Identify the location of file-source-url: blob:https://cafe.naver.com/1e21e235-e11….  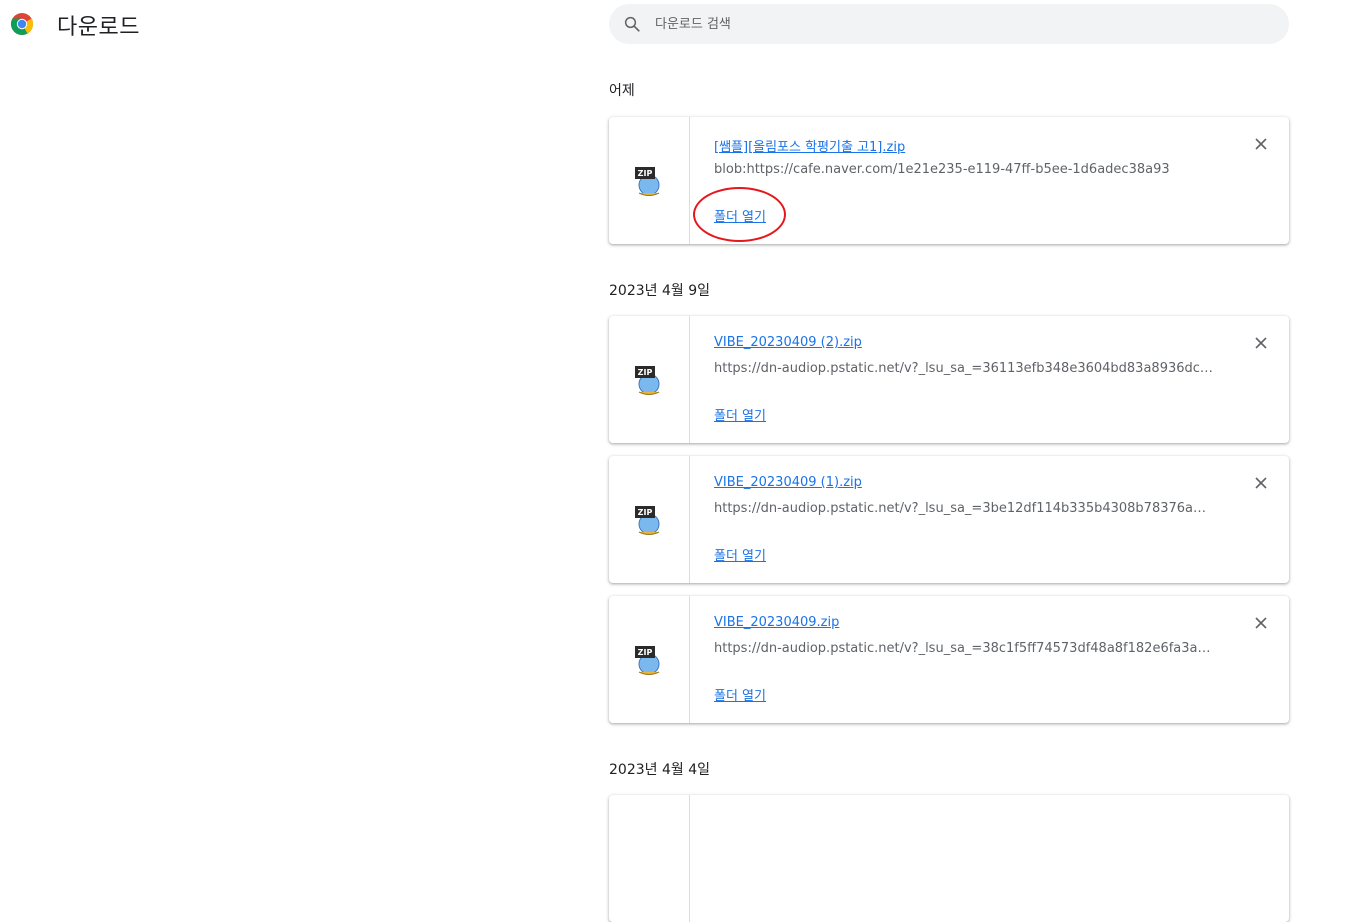
(942, 169).